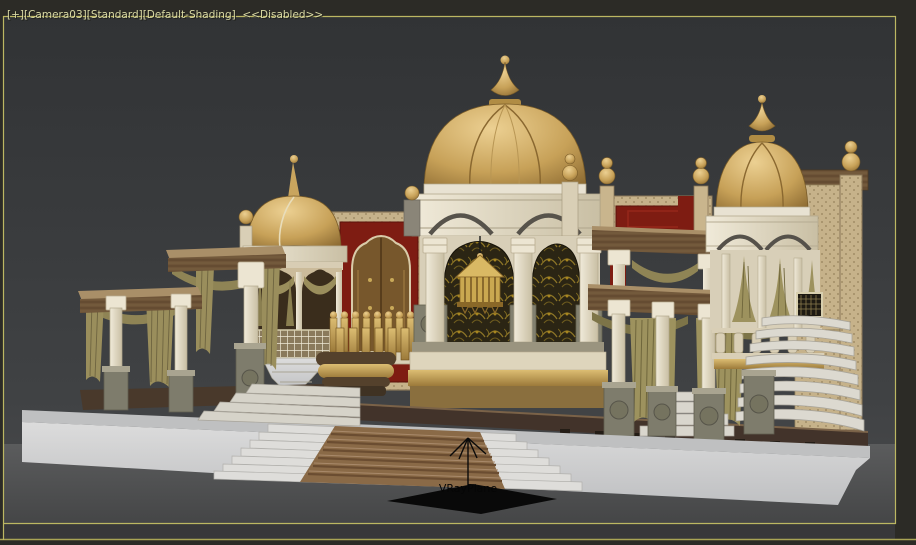 This screenshot has height=545, width=916. I want to click on carved-arch-panel, so click(556, 294).